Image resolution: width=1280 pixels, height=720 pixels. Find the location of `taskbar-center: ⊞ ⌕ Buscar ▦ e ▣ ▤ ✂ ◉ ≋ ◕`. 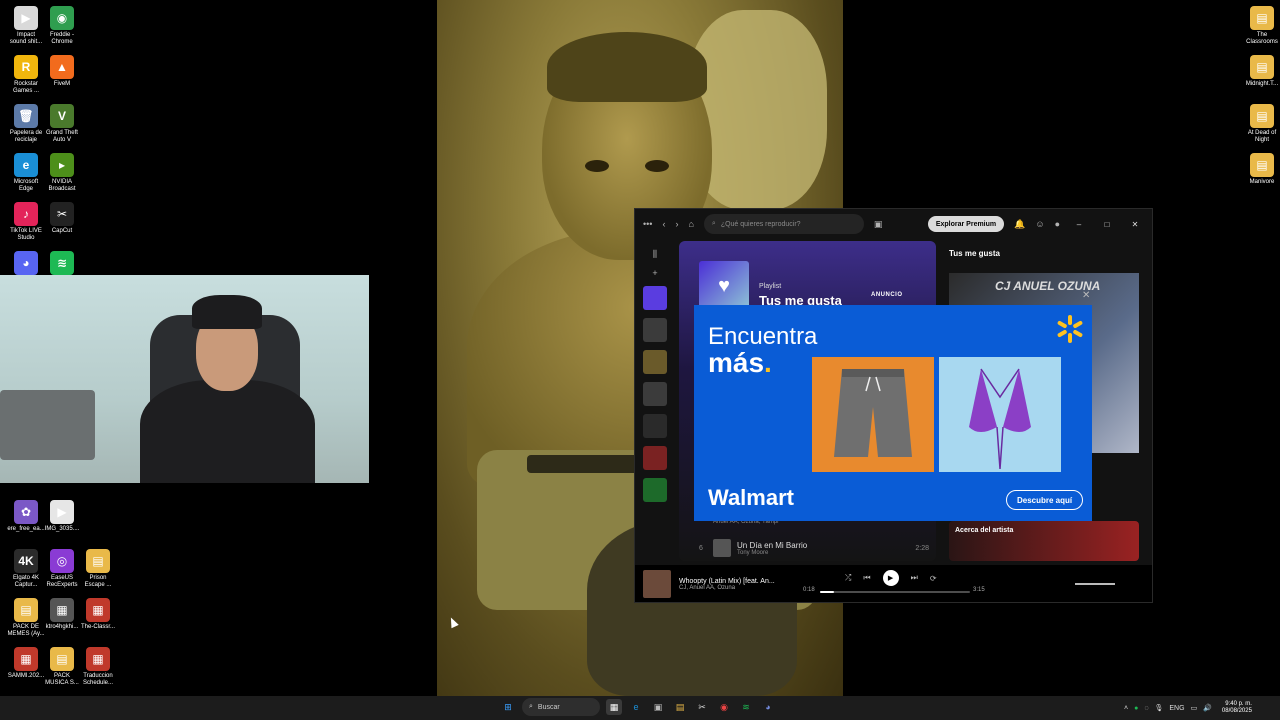

taskbar-center: ⊞ ⌕ Buscar ▦ e ▣ ▤ ✂ ◉ ≋ ◕ is located at coordinates (638, 707).